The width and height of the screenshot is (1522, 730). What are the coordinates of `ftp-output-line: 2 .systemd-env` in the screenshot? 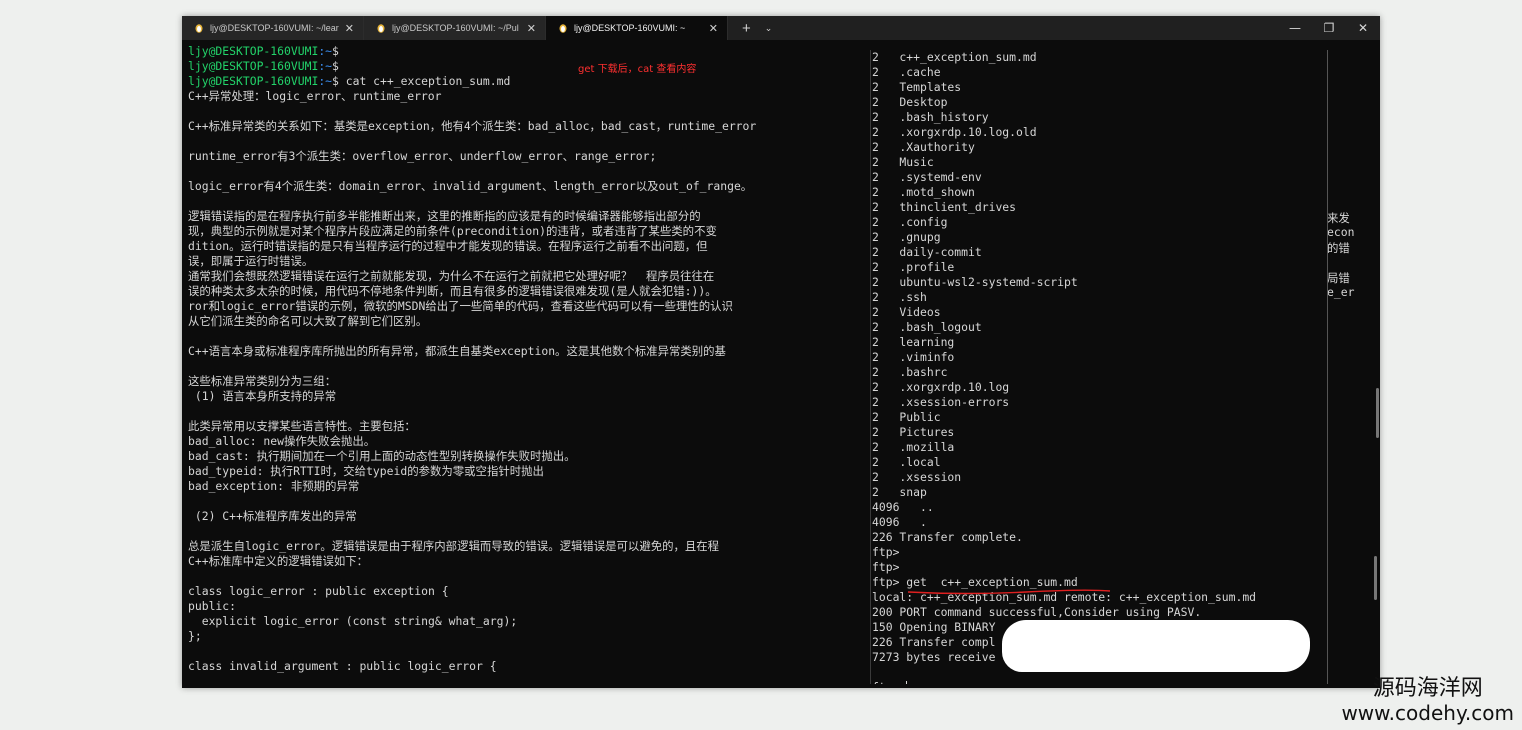 It's located at (1099, 177).